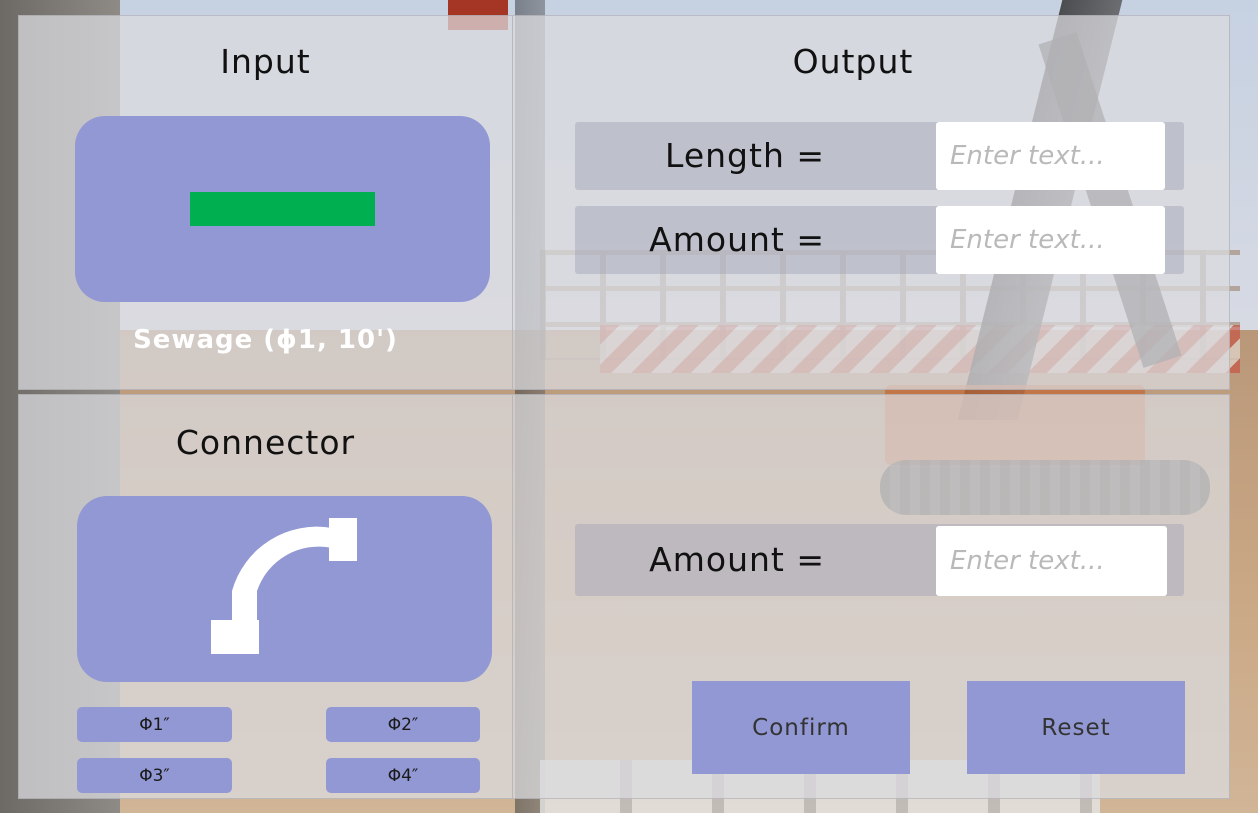 The width and height of the screenshot is (1258, 813). I want to click on output-title: Output, so click(853, 61).